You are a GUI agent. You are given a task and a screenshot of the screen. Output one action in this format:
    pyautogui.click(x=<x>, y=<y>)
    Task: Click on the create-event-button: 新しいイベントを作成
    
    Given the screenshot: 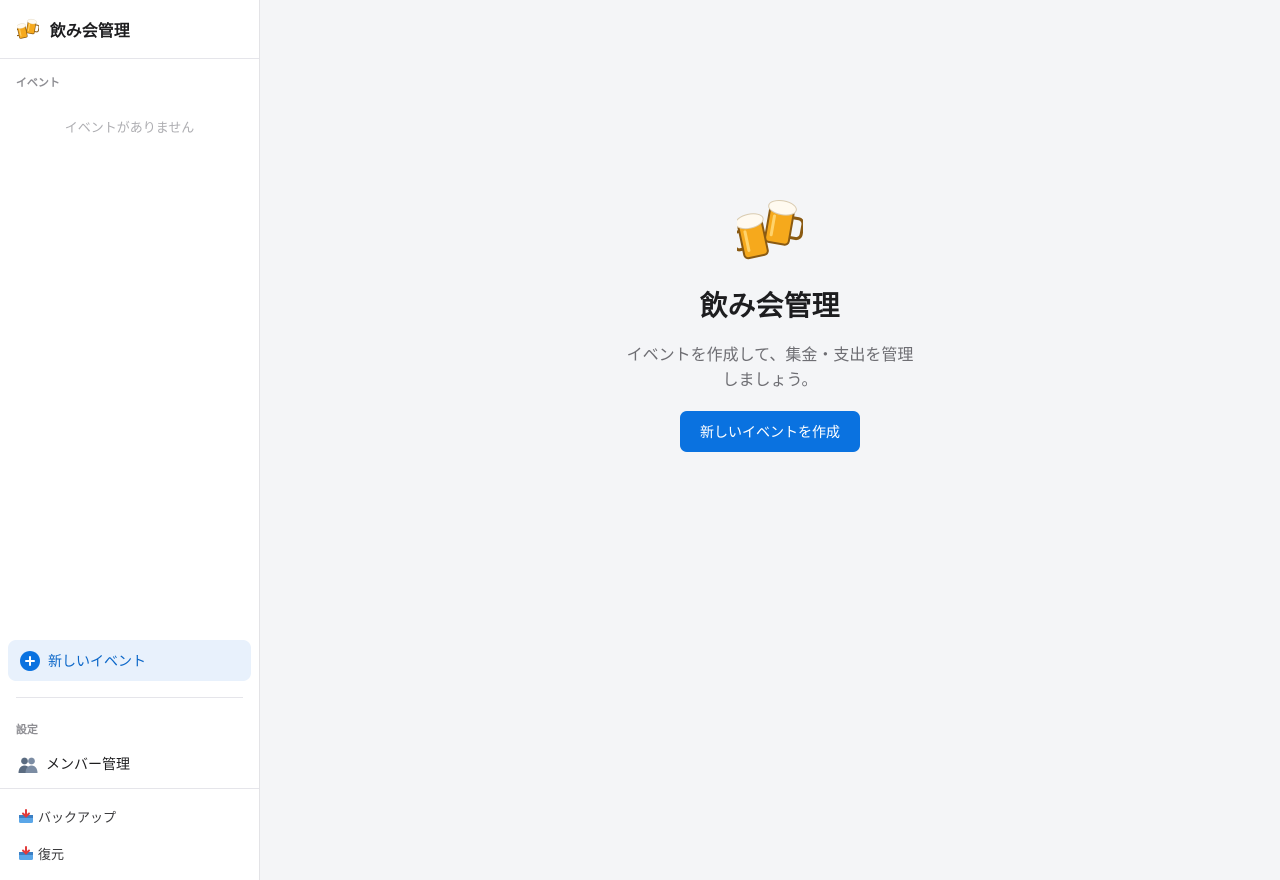 What is the action you would take?
    pyautogui.click(x=770, y=431)
    